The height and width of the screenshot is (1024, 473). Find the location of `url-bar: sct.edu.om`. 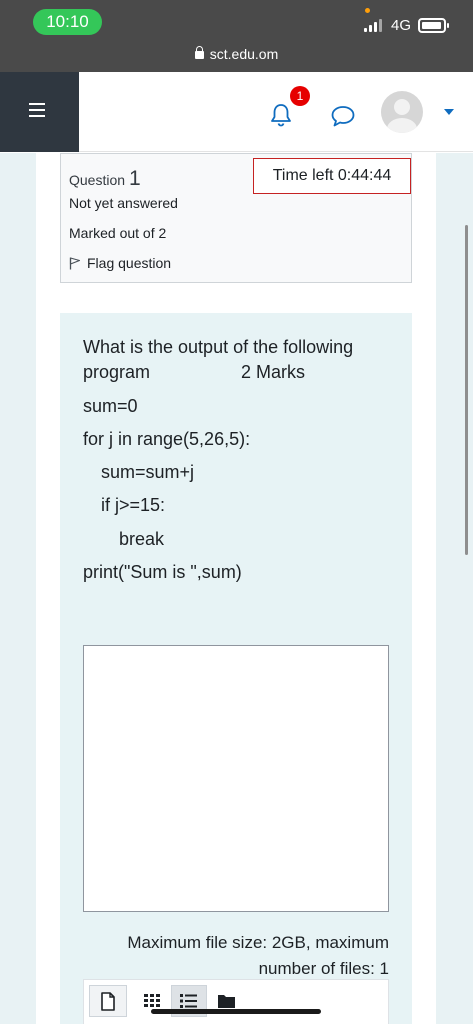

url-bar: sct.edu.om is located at coordinates (236, 54).